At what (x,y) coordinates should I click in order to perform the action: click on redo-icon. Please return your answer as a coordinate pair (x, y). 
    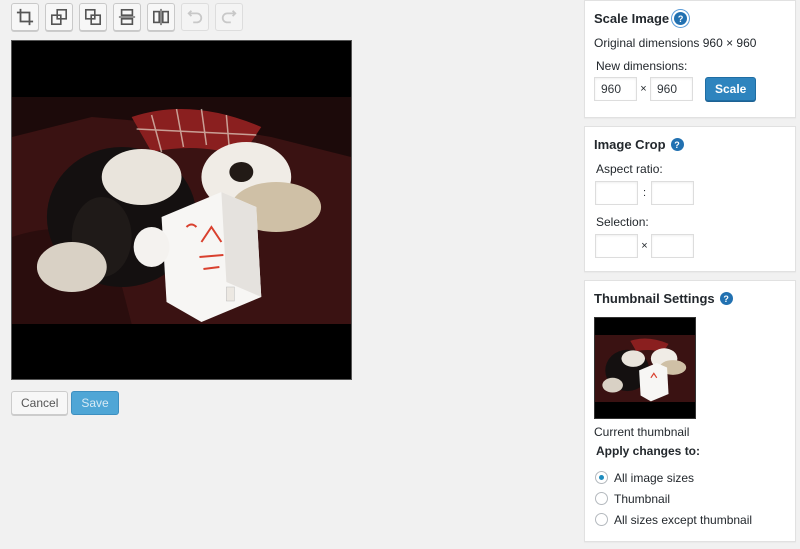
    Looking at the image, I should click on (229, 17).